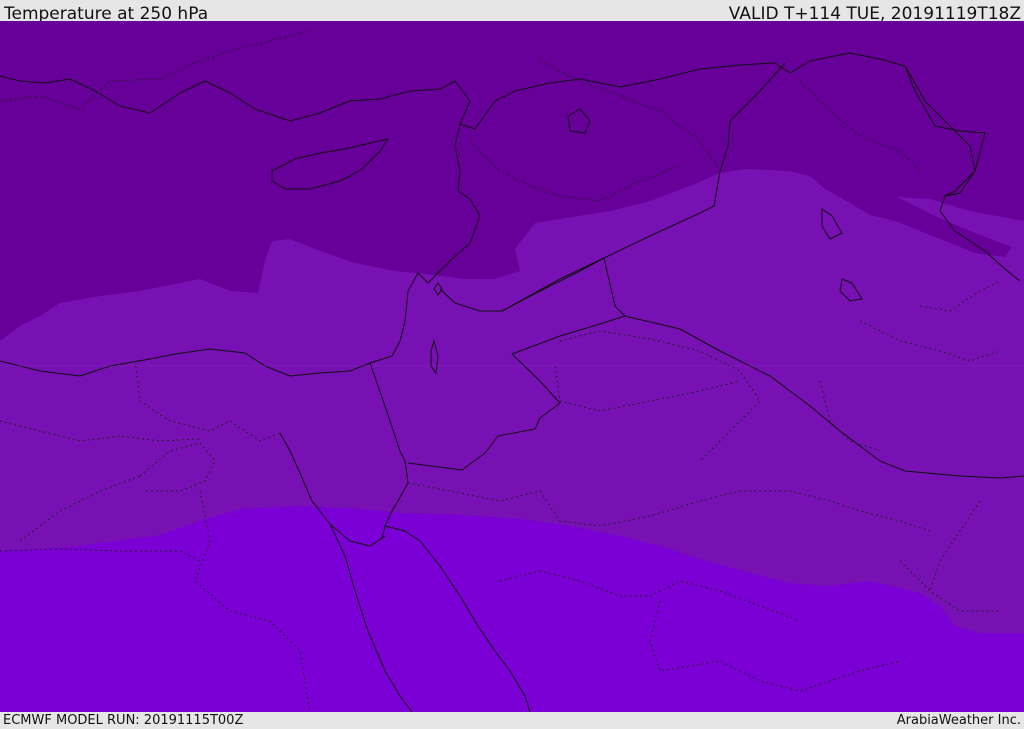  Describe the element at coordinates (123, 720) in the screenshot. I see `model-run-label: ECMWF MODEL RUN: 20191115T00Z` at that location.